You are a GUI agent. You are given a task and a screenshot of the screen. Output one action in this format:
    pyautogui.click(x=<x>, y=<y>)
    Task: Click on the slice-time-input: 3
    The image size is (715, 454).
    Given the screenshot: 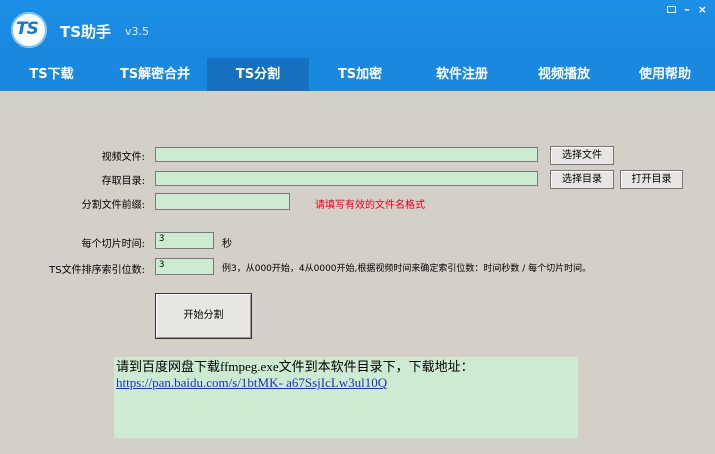 What is the action you would take?
    pyautogui.click(x=184, y=240)
    